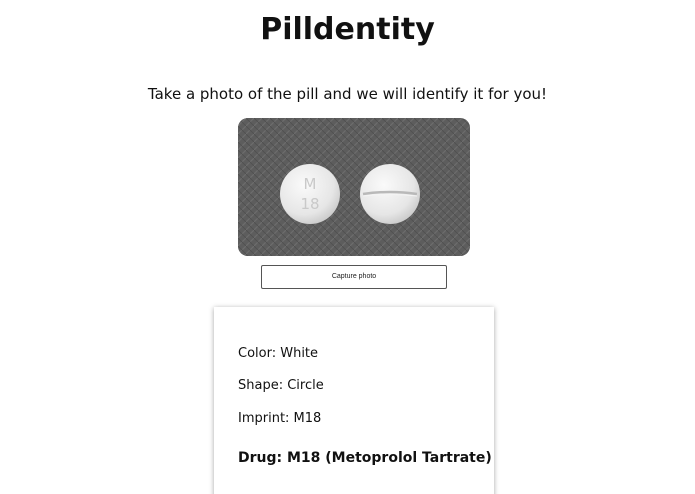 This screenshot has width=695, height=494. Describe the element at coordinates (281, 385) in the screenshot. I see `result-shape: Shape: Circle` at that location.